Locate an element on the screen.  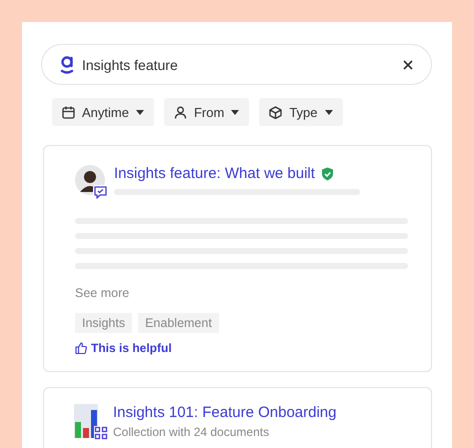
chart-icon is located at coordinates (86, 421).